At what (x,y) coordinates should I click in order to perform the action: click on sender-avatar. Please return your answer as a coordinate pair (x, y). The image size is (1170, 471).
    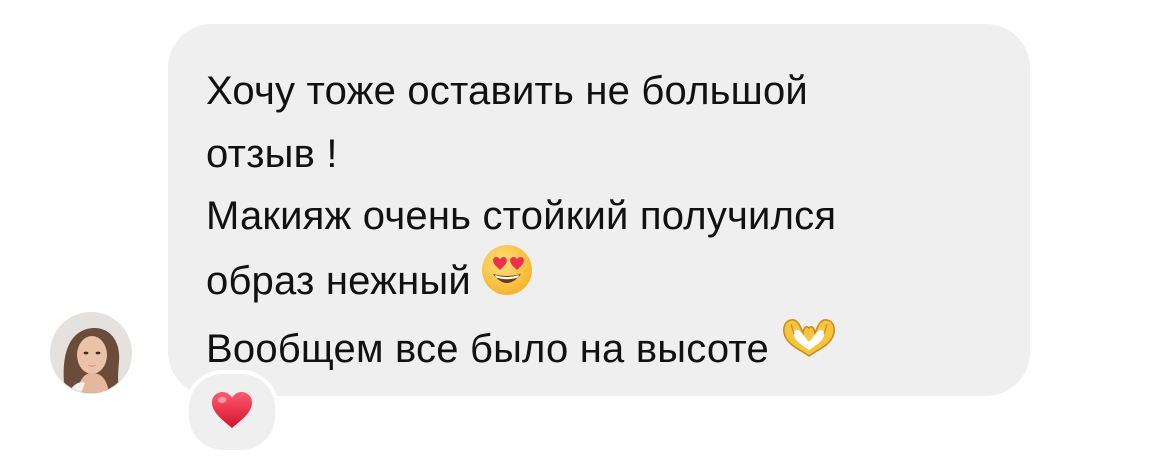
    Looking at the image, I should click on (91, 353).